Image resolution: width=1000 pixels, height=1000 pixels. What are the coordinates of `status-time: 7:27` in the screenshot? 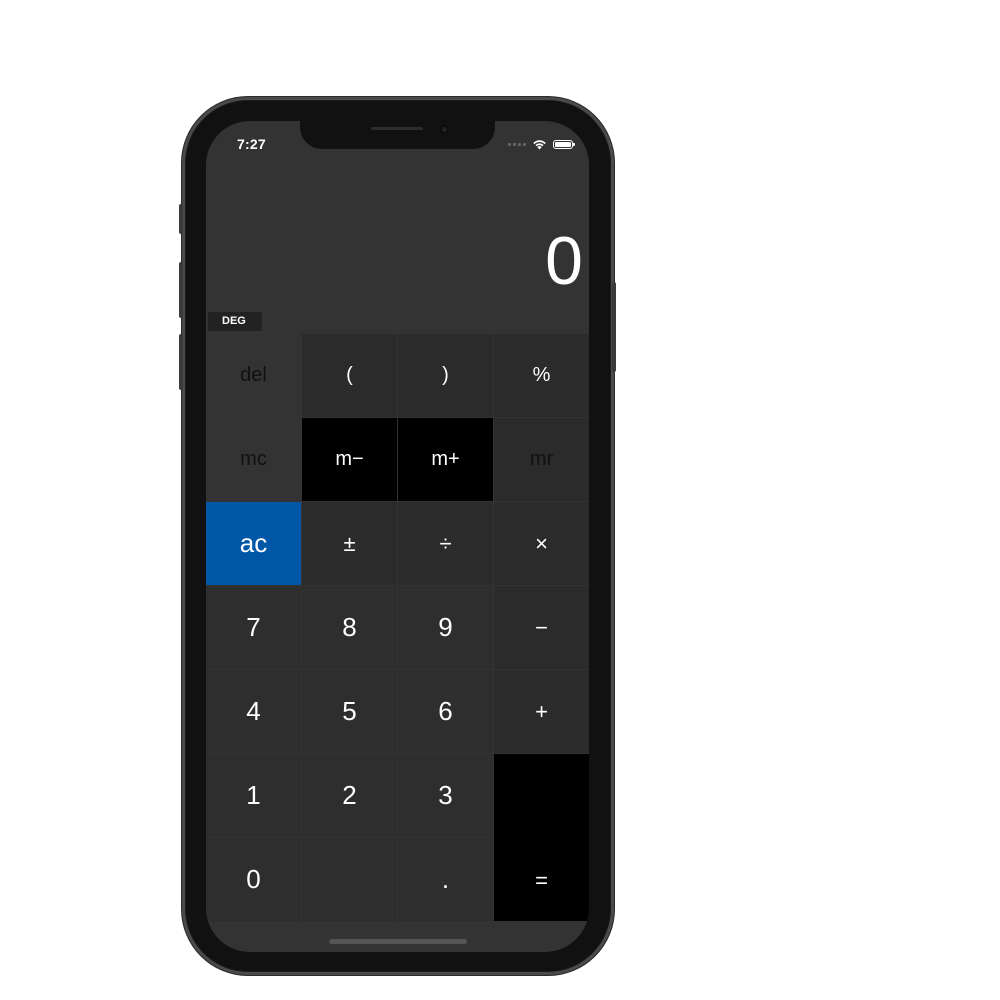 It's located at (251, 144).